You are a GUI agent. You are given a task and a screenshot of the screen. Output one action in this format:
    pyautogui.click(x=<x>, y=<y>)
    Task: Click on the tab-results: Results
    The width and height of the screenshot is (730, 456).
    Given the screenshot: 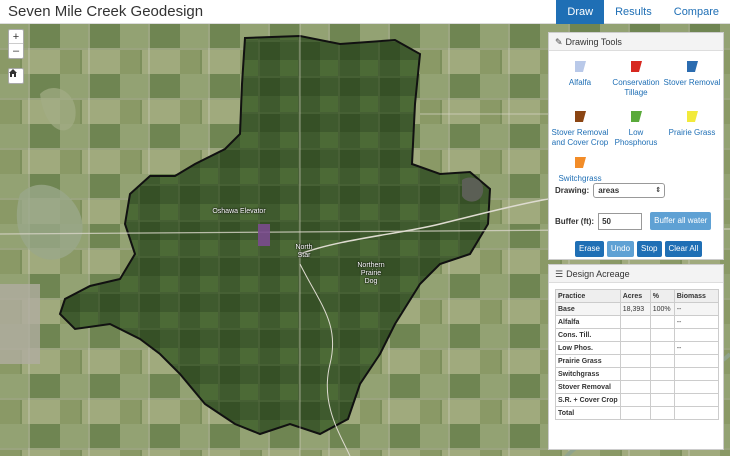 What is the action you would take?
    pyautogui.click(x=633, y=12)
    